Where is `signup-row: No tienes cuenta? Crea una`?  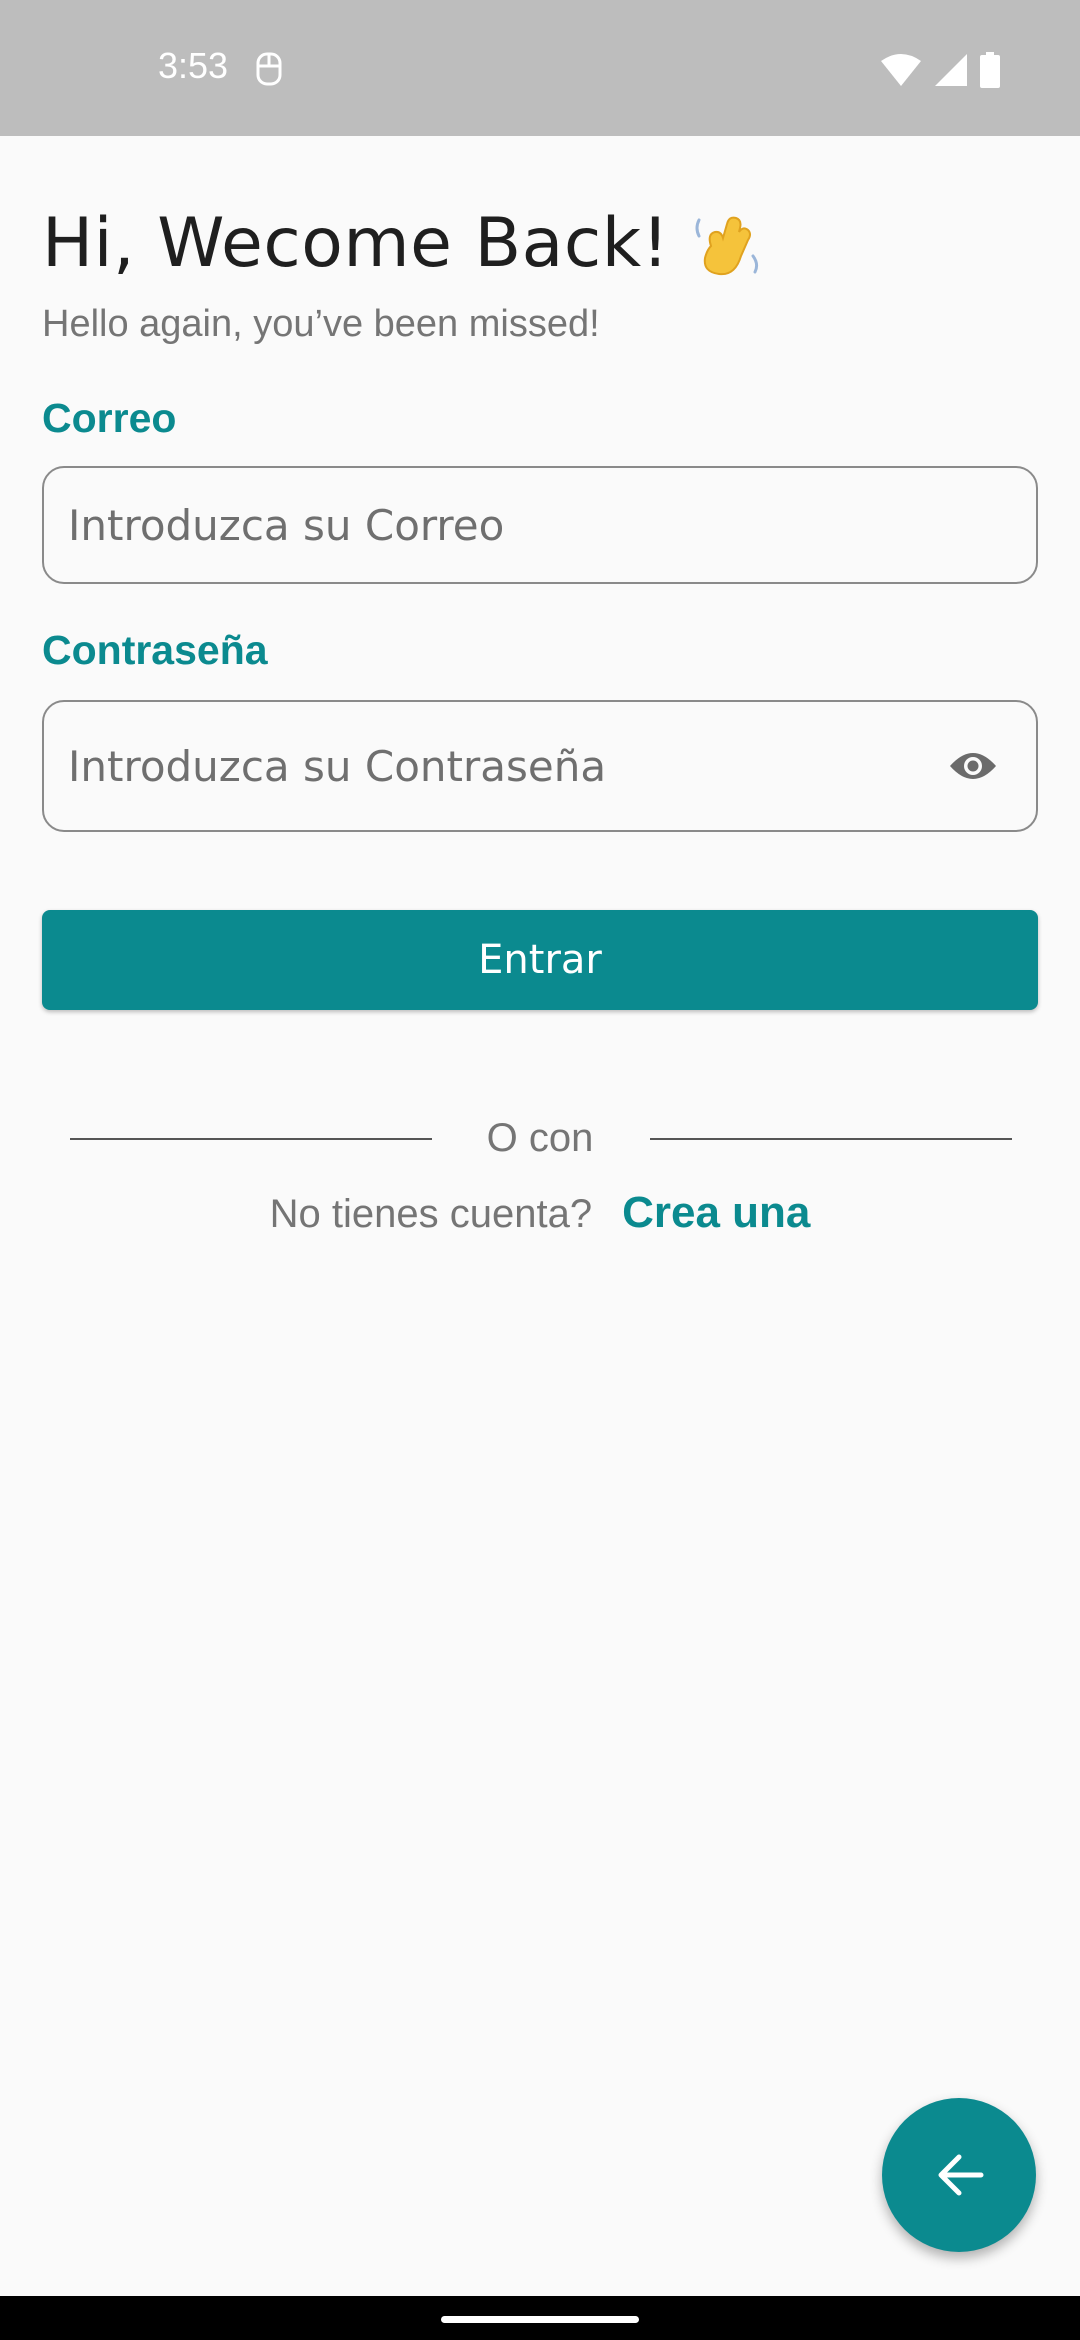 signup-row: No tienes cuenta? Crea una is located at coordinates (540, 1213).